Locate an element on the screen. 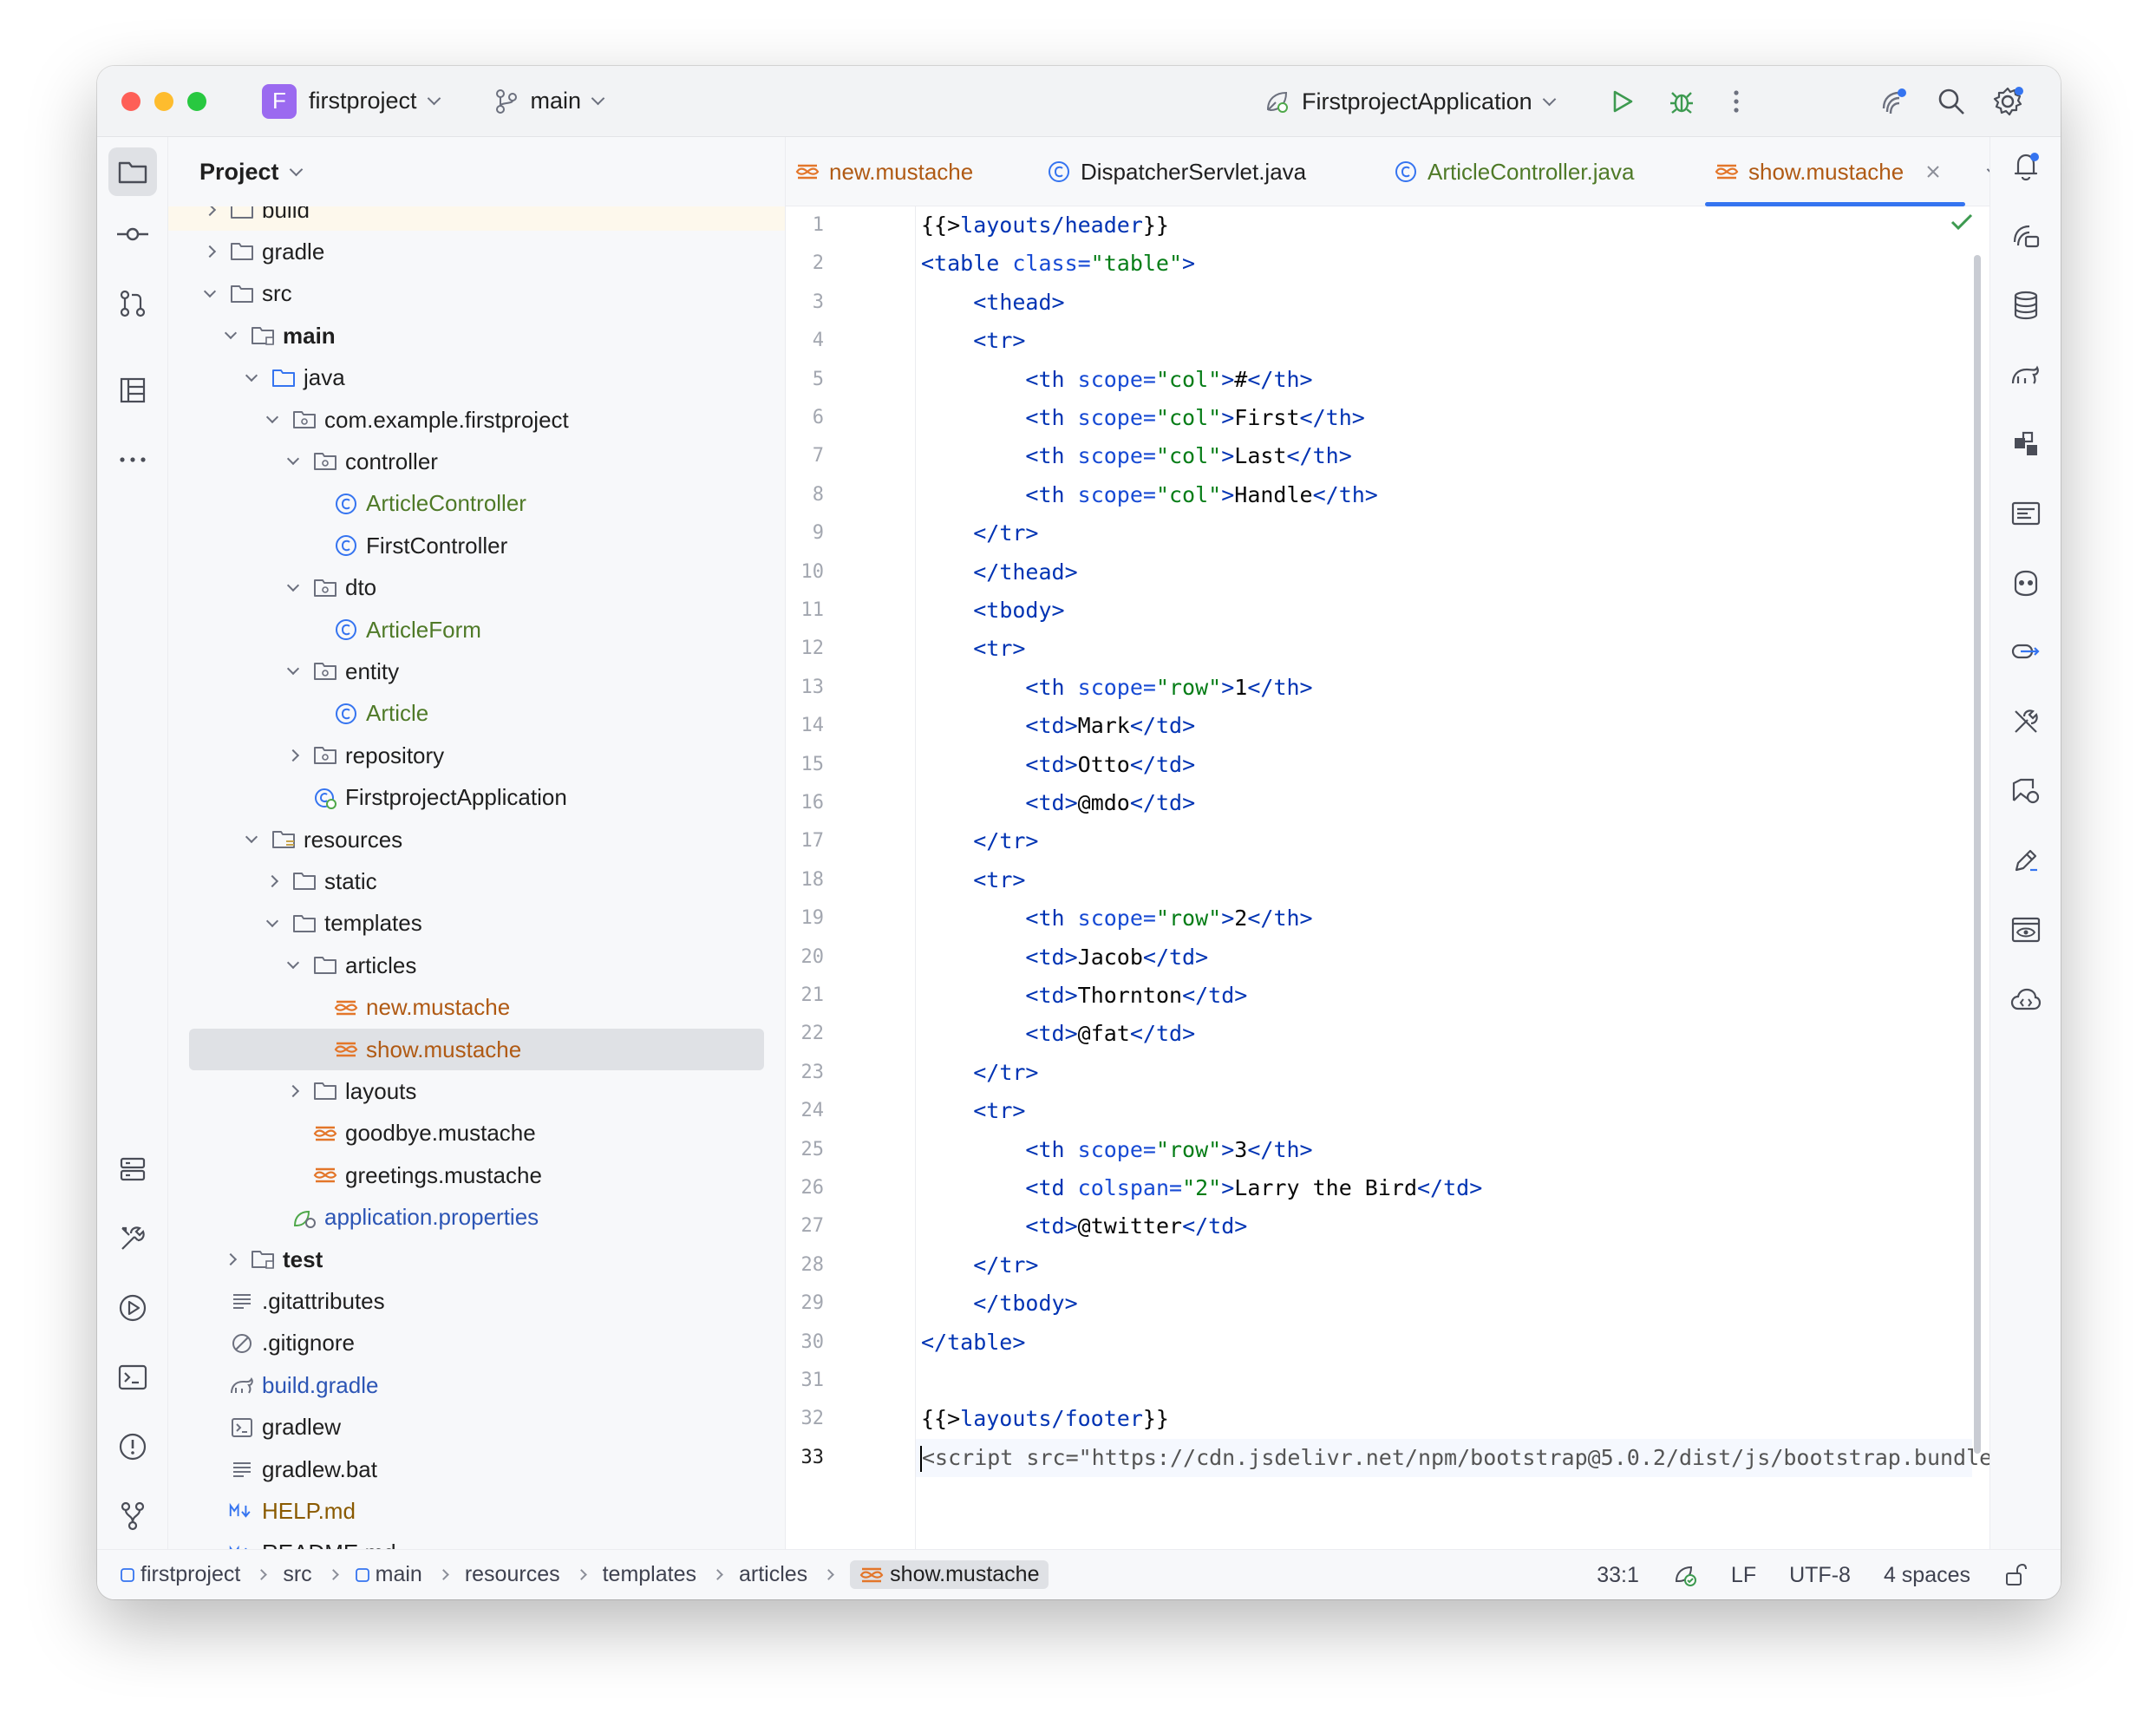 The image size is (2156, 1726). code-line: <td>@mdo</td> is located at coordinates (1444, 803).